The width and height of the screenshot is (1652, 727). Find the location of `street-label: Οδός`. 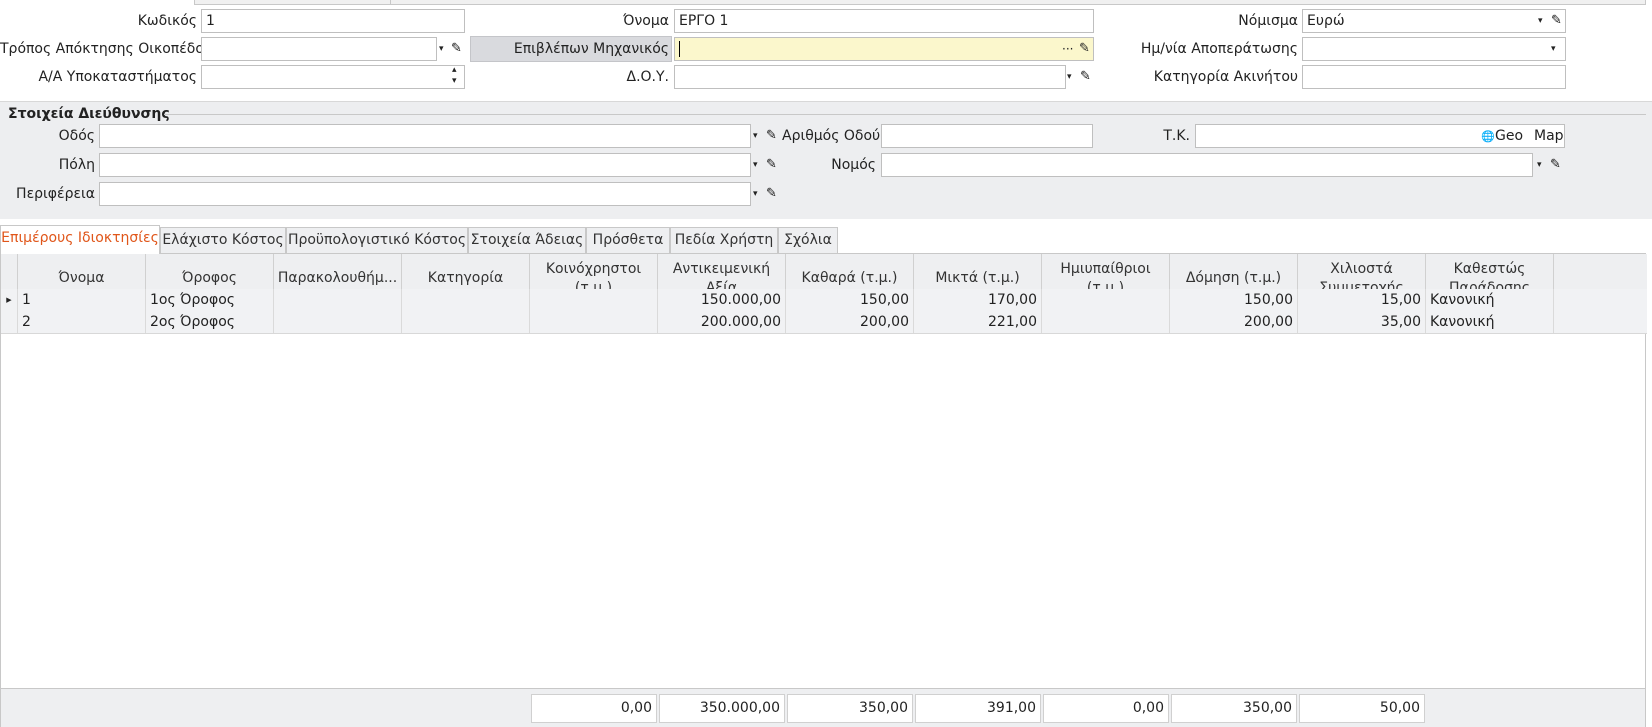

street-label: Οδός is located at coordinates (76, 136).